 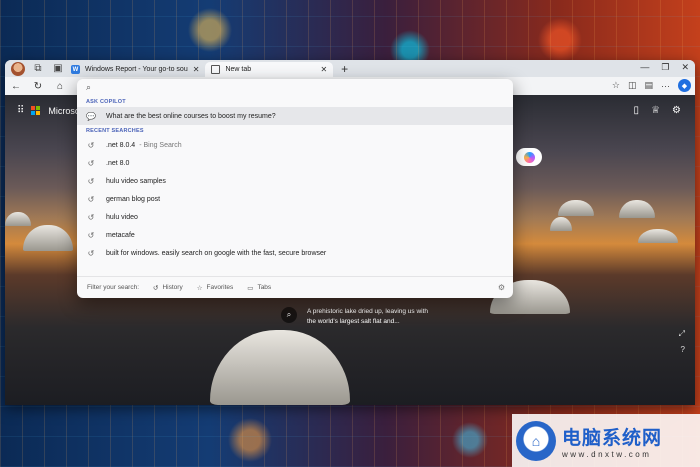 I want to click on filter-favorites-label: Favorites, so click(x=220, y=287).